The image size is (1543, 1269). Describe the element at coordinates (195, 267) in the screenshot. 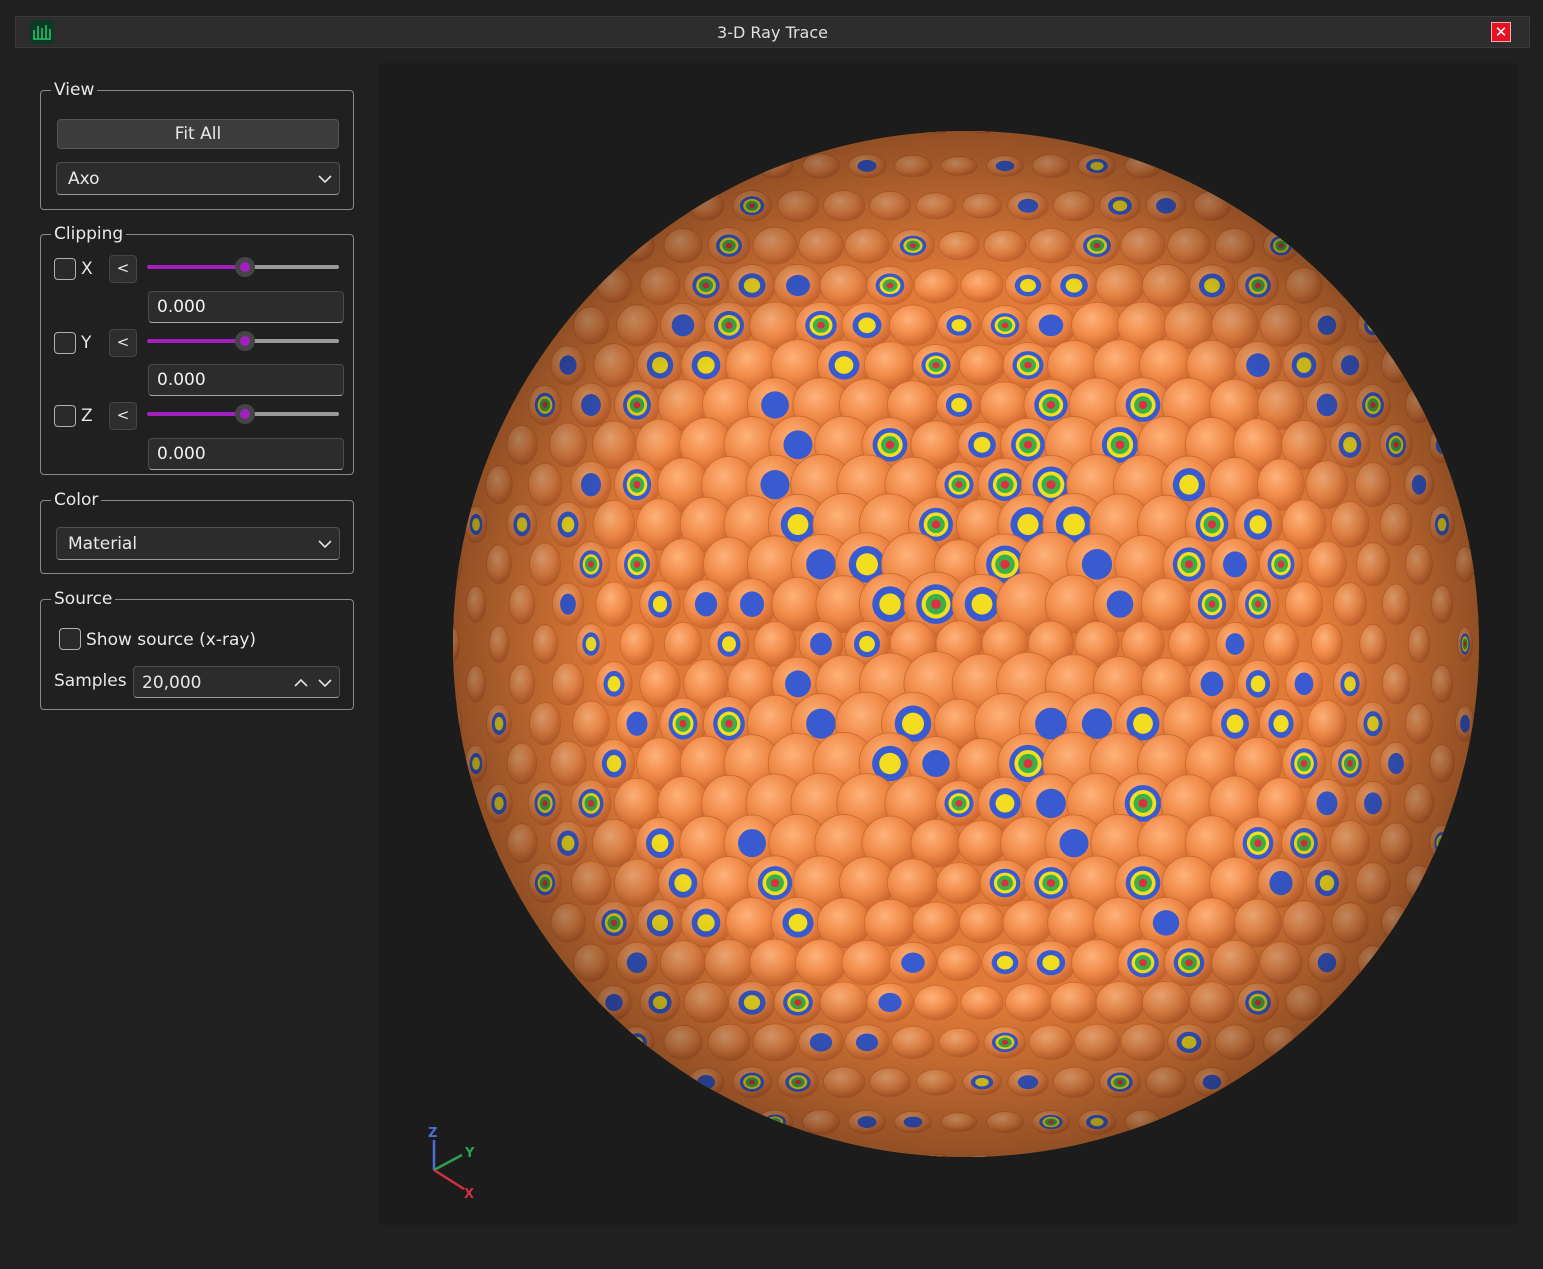

I see `clip-x-slider-fill` at that location.